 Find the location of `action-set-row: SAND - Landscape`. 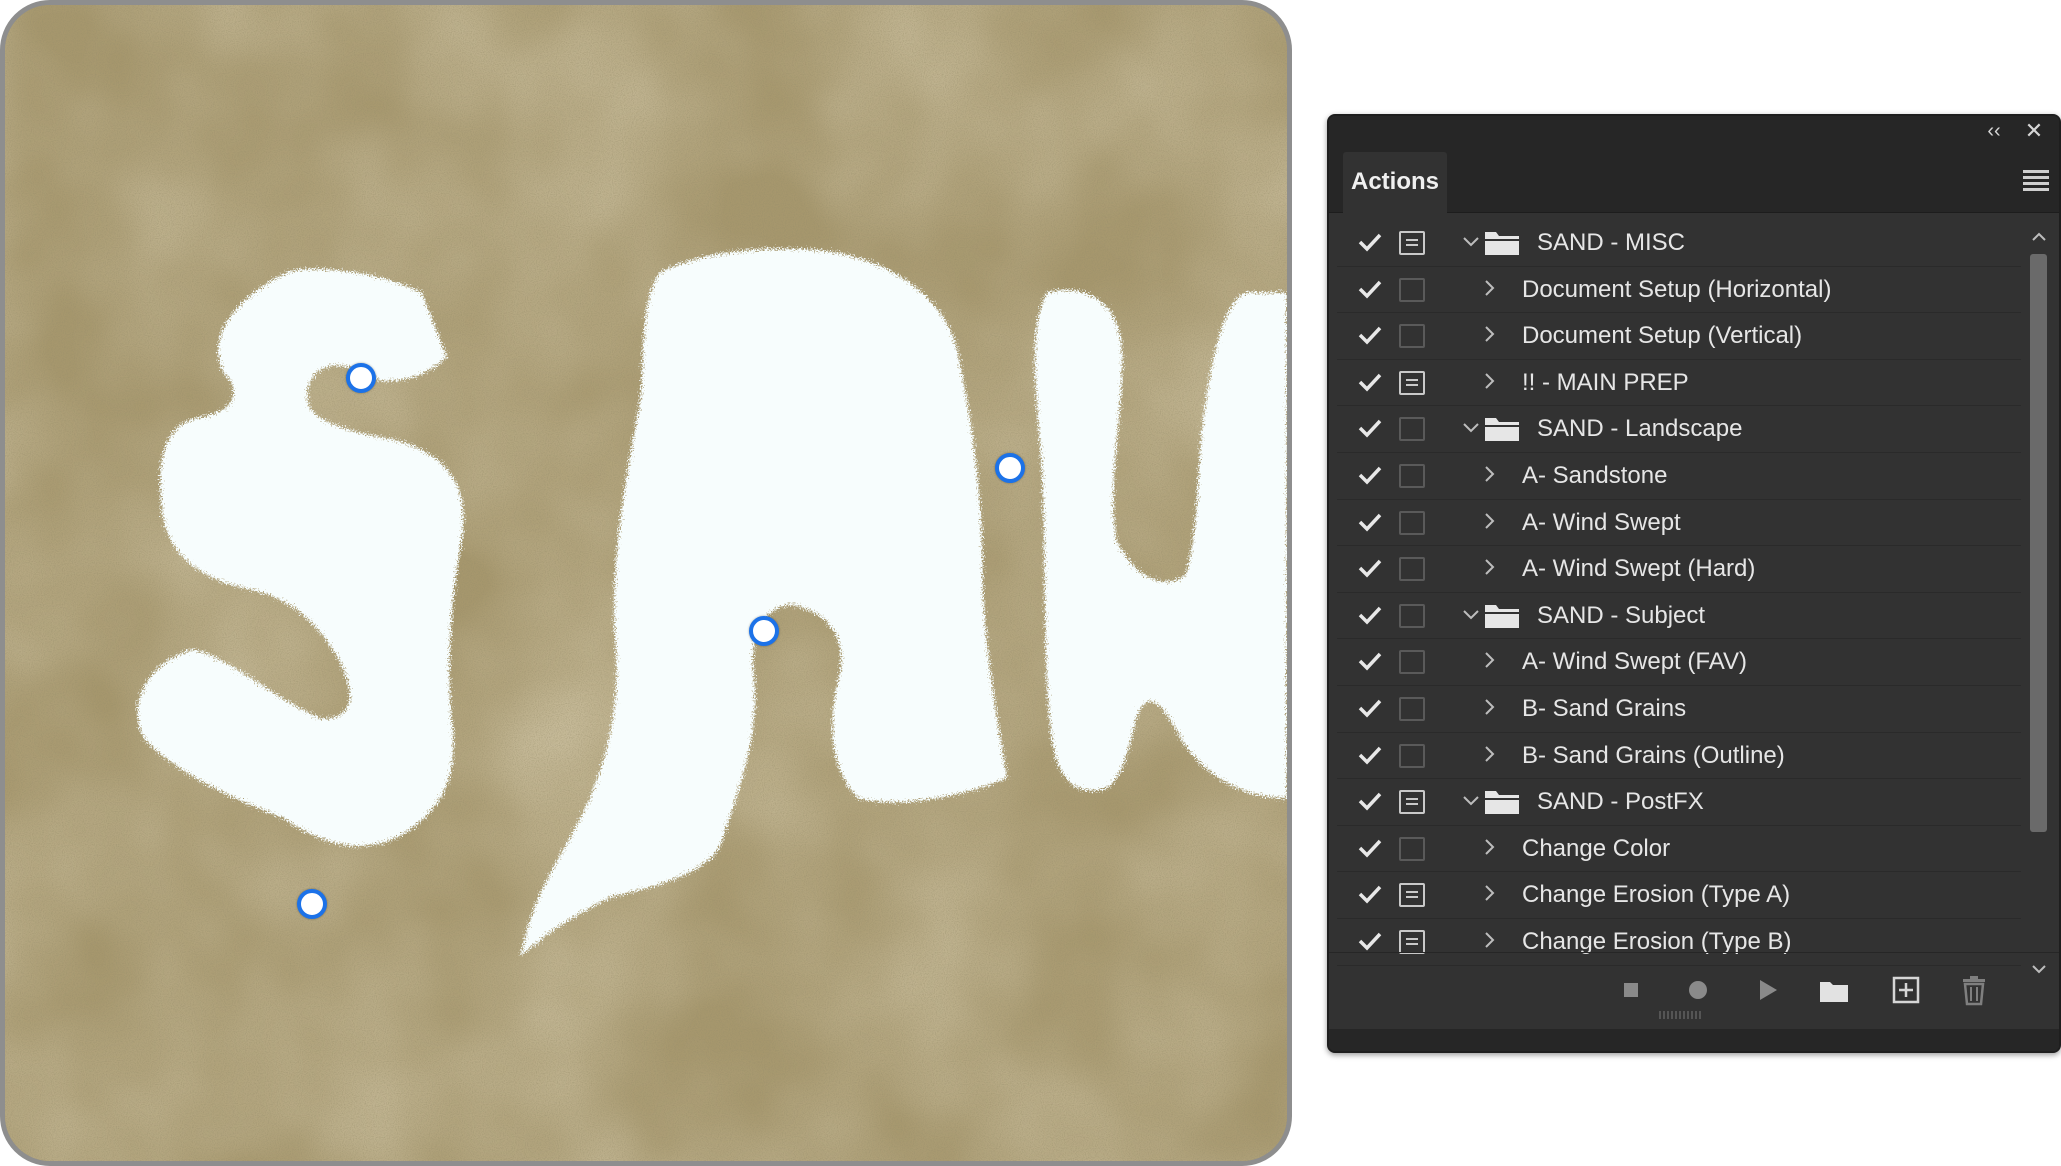

action-set-row: SAND - Landscape is located at coordinates (1679, 429).